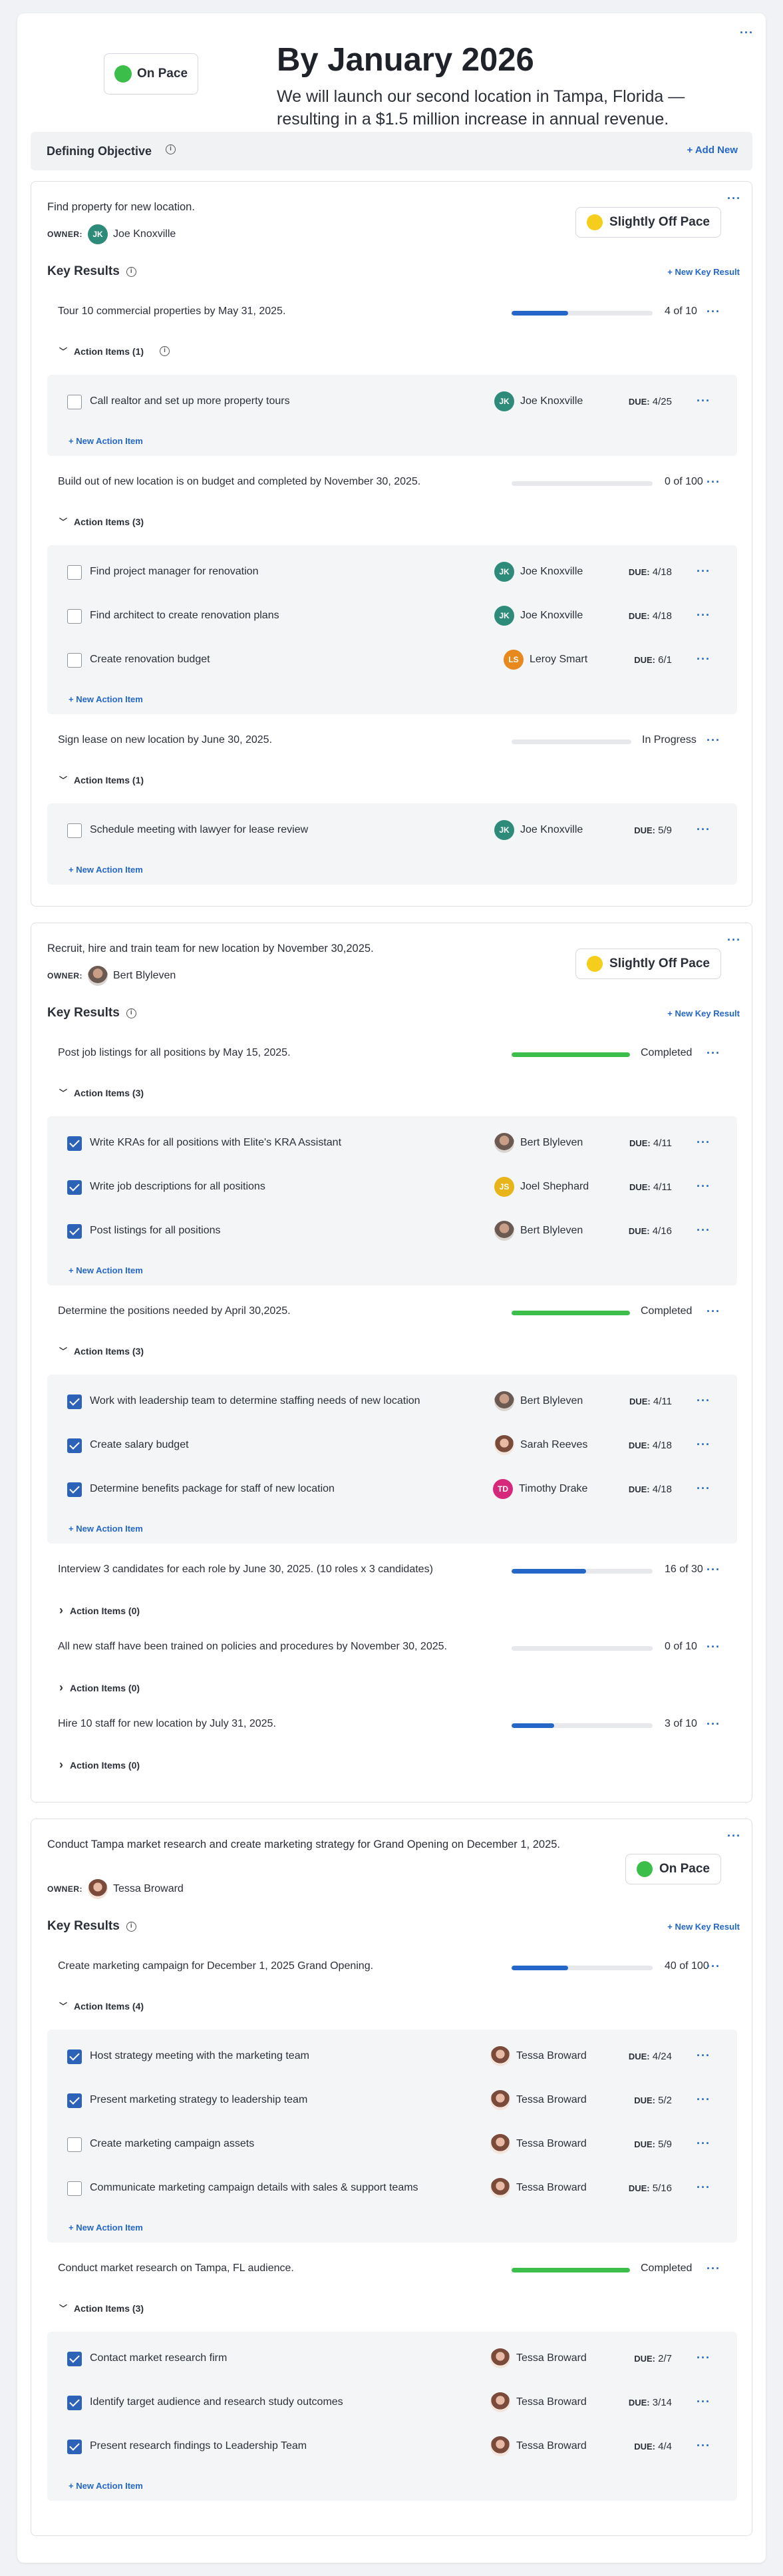 This screenshot has width=783, height=2576. What do you see at coordinates (540, 1489) in the screenshot?
I see `action-item-assignee: TD Timothy Drake` at bounding box center [540, 1489].